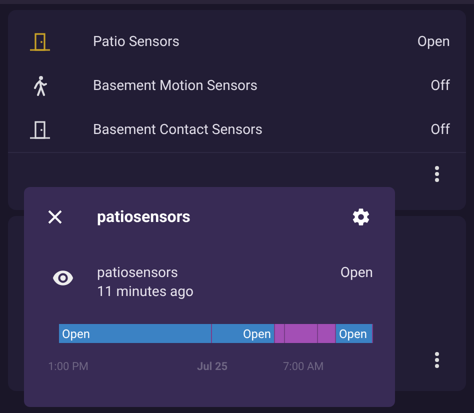 The width and height of the screenshot is (474, 413). What do you see at coordinates (55, 217) in the screenshot?
I see `close-icon` at bounding box center [55, 217].